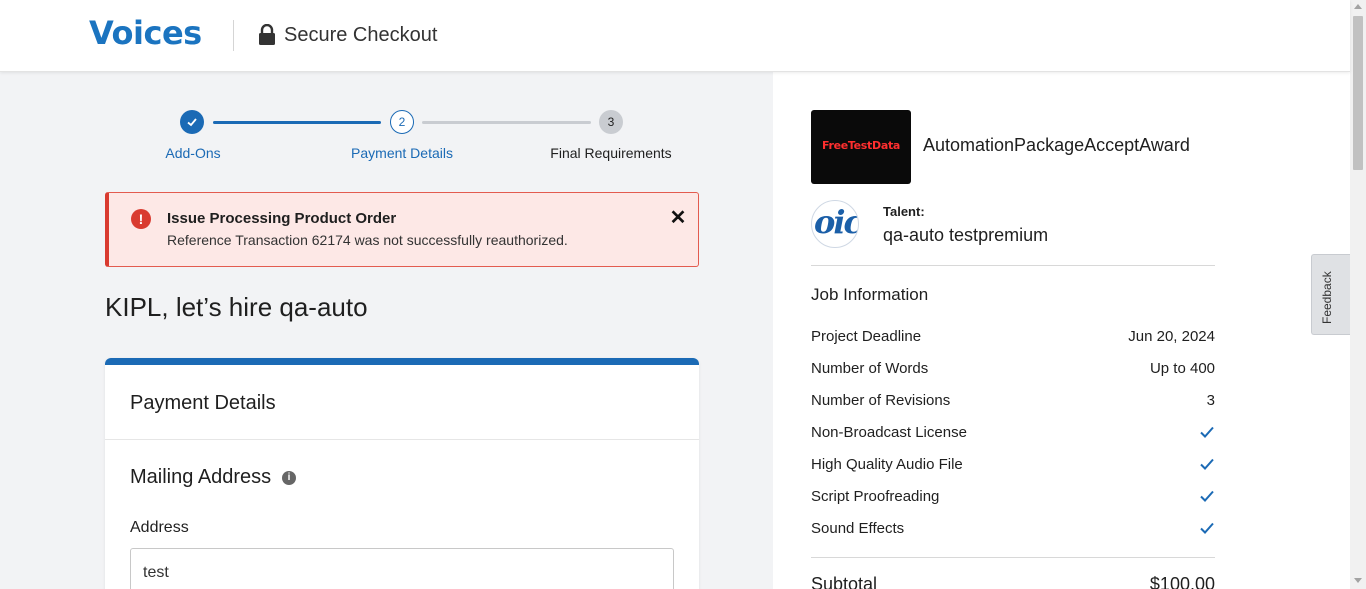 The height and width of the screenshot is (589, 1366). I want to click on address-input, so click(402, 568).